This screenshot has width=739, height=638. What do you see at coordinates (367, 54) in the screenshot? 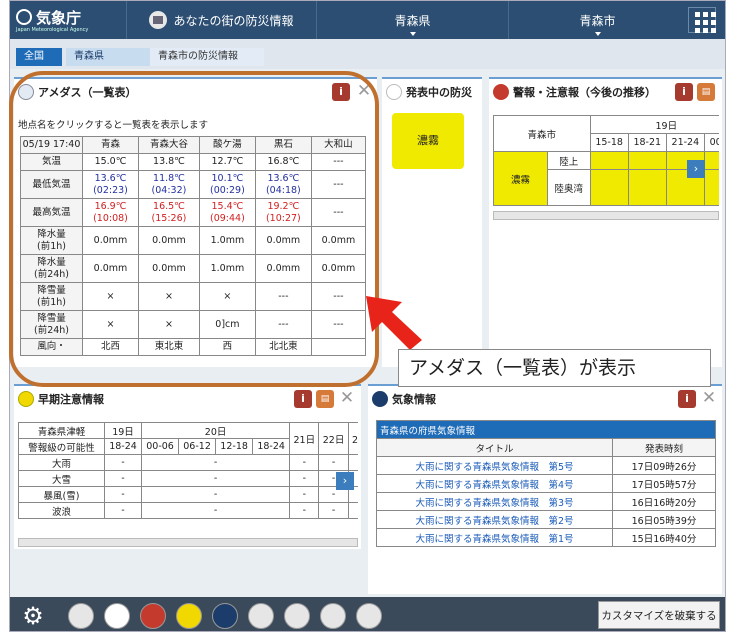
I see `breadcrumb: 全国 青森県 青森市の防災情報` at bounding box center [367, 54].